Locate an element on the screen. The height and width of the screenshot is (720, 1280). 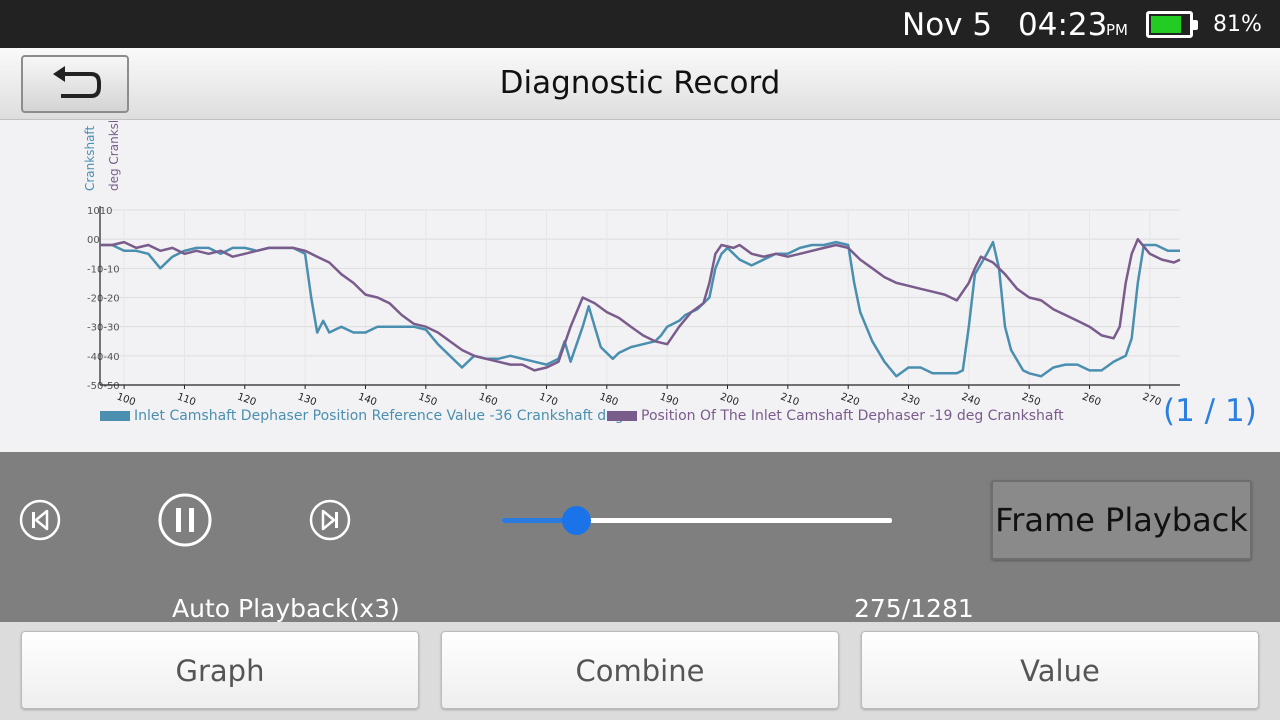
y-tick-label: -30-30 is located at coordinates (103, 328).